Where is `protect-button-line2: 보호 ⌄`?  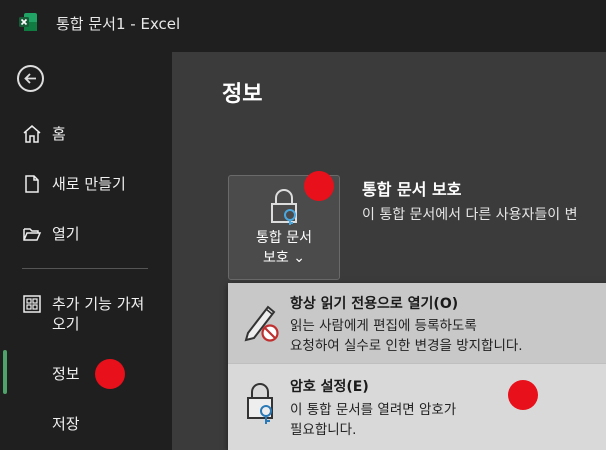 protect-button-line2: 보호 ⌄ is located at coordinates (284, 258).